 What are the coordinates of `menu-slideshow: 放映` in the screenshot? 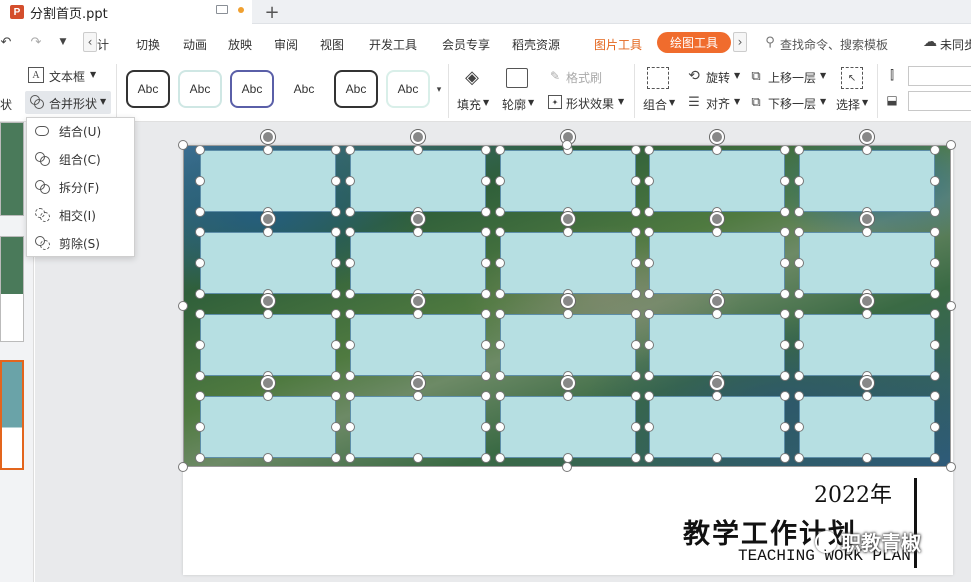 It's located at (240, 44).